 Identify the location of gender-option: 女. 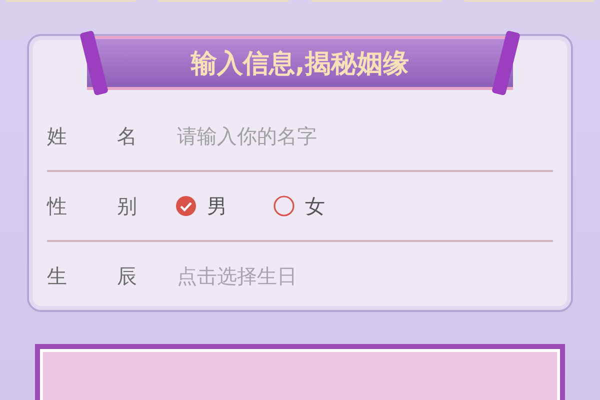
(315, 206).